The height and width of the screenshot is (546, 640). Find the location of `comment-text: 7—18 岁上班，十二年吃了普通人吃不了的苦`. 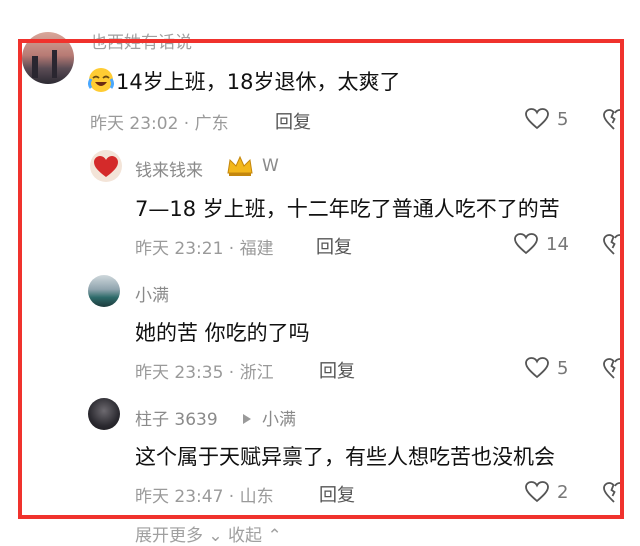

comment-text: 7—18 岁上班，十二年吃了普通人吃不了的苦 is located at coordinates (347, 209).